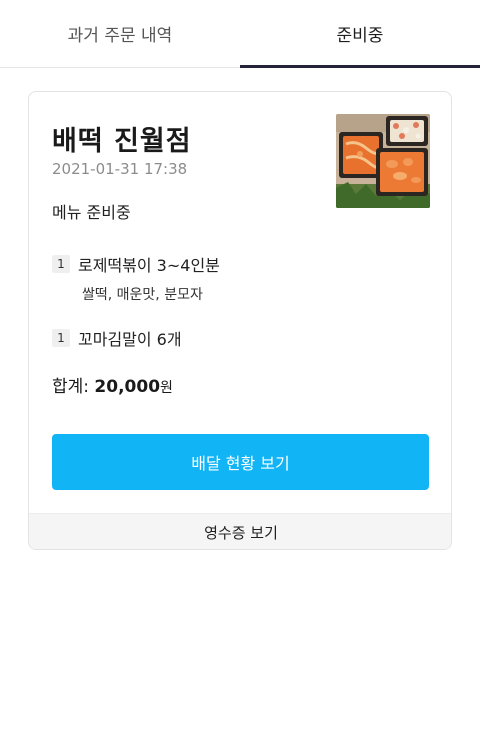 The image size is (480, 737). I want to click on total-amount: 20,000, so click(127, 387).